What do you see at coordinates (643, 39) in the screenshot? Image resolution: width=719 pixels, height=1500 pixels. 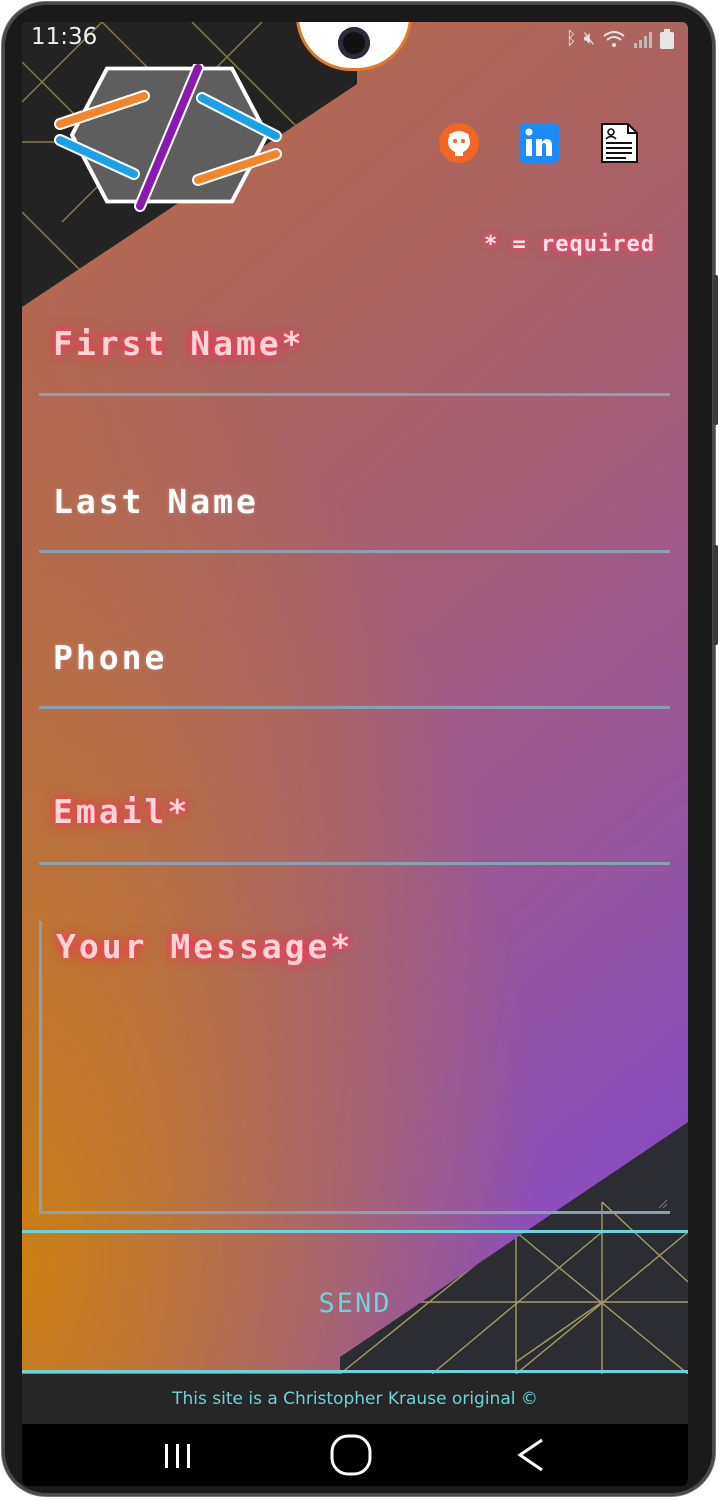 I see `signal-icon` at bounding box center [643, 39].